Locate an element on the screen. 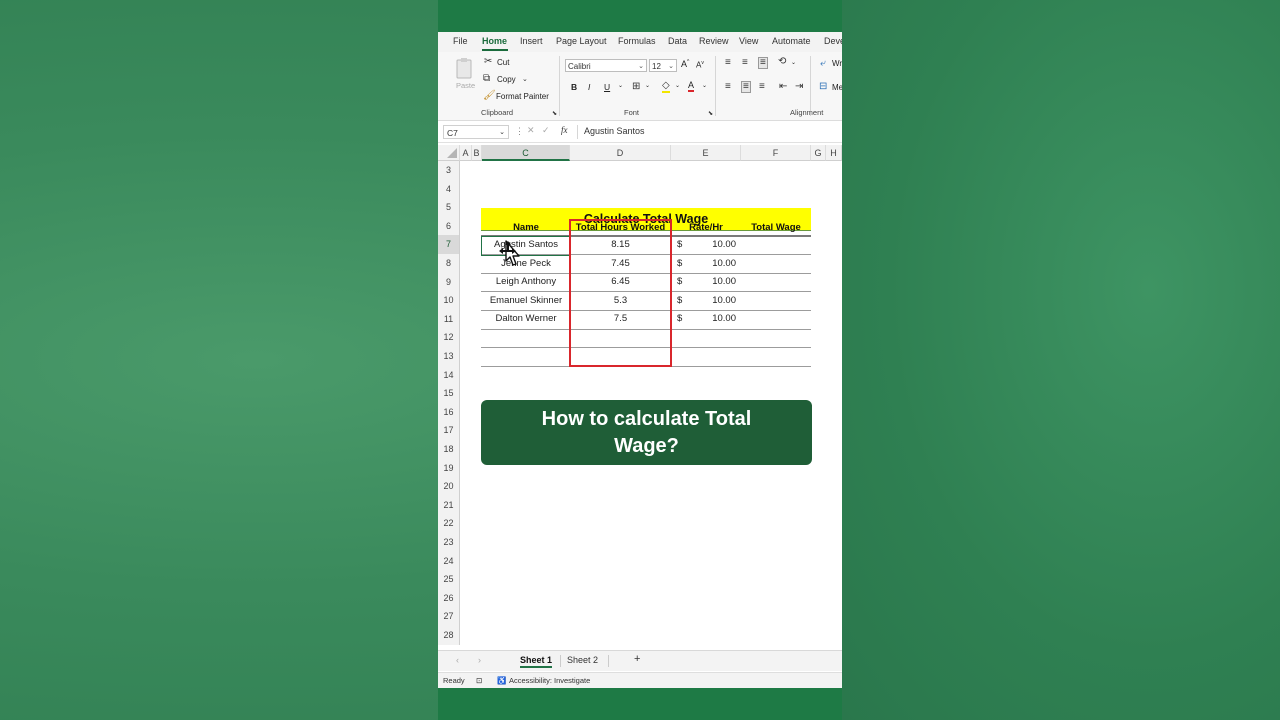  row-header-27: 27 is located at coordinates (449, 616).